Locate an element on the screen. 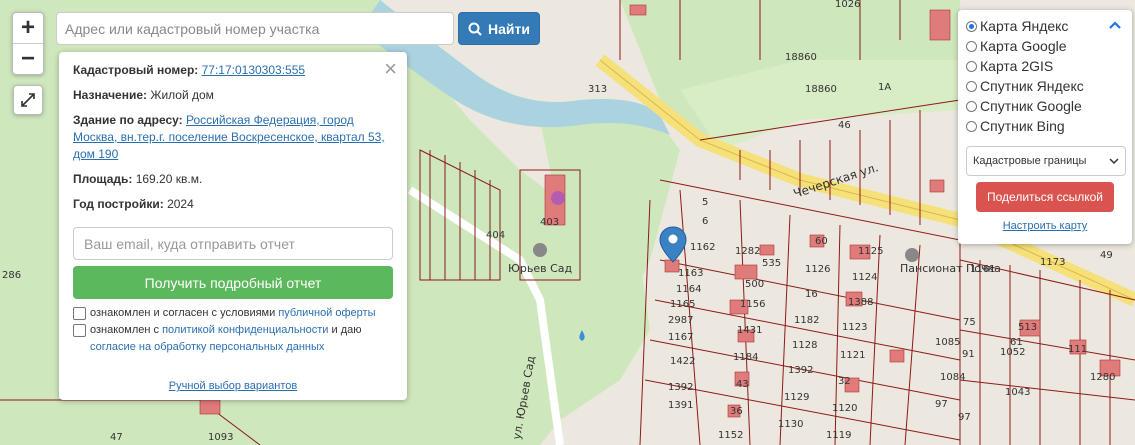  search-button-label: Найти is located at coordinates (509, 28).